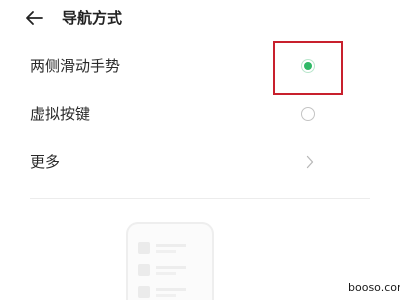  I want to click on annotation-highlight-box, so click(308, 68).